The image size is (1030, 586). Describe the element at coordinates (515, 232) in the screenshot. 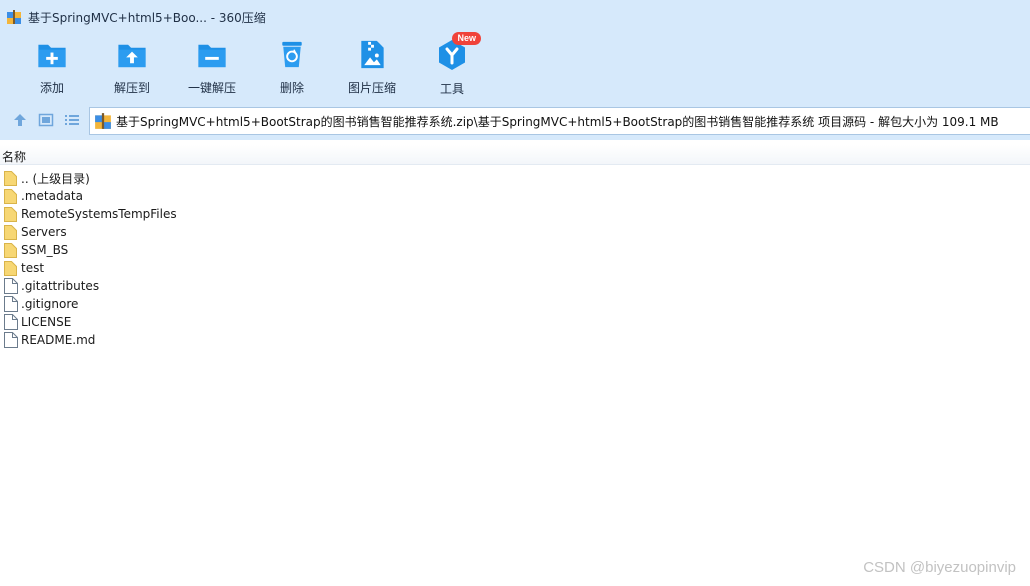

I see `list-item: Servers` at that location.